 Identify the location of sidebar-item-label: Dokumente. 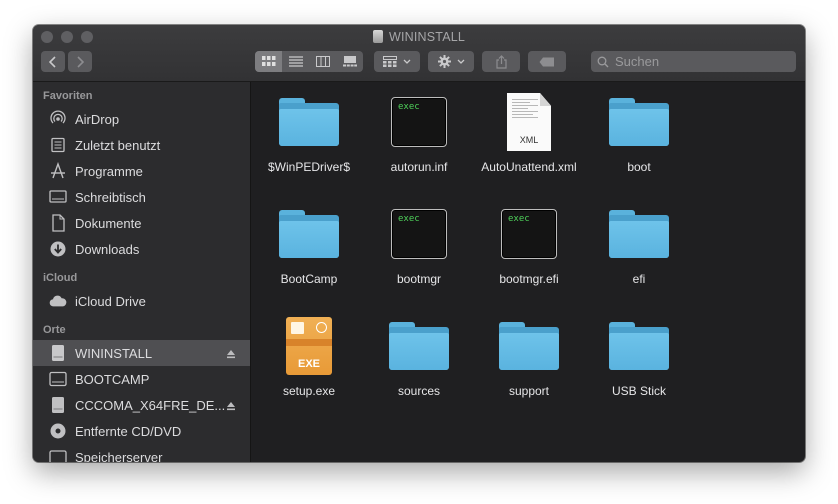
(108, 223).